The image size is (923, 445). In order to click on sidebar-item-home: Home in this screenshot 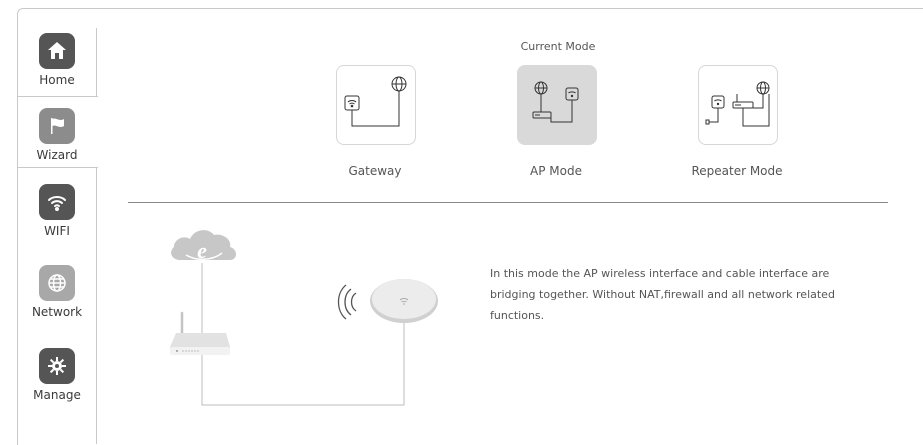, I will do `click(57, 60)`.